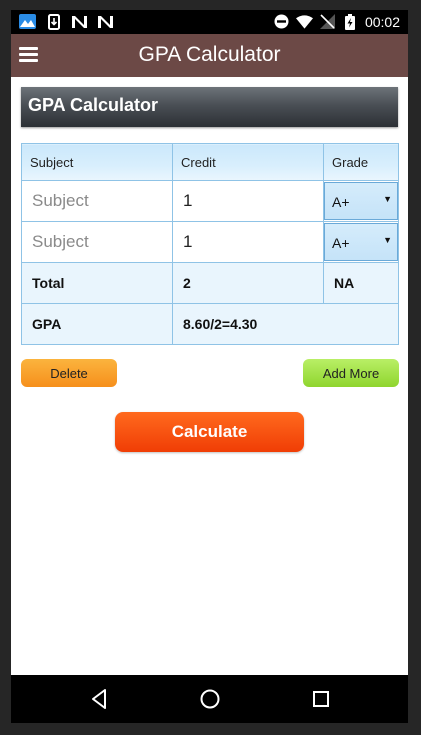 The width and height of the screenshot is (421, 735). I want to click on gallery-icon, so click(27, 21).